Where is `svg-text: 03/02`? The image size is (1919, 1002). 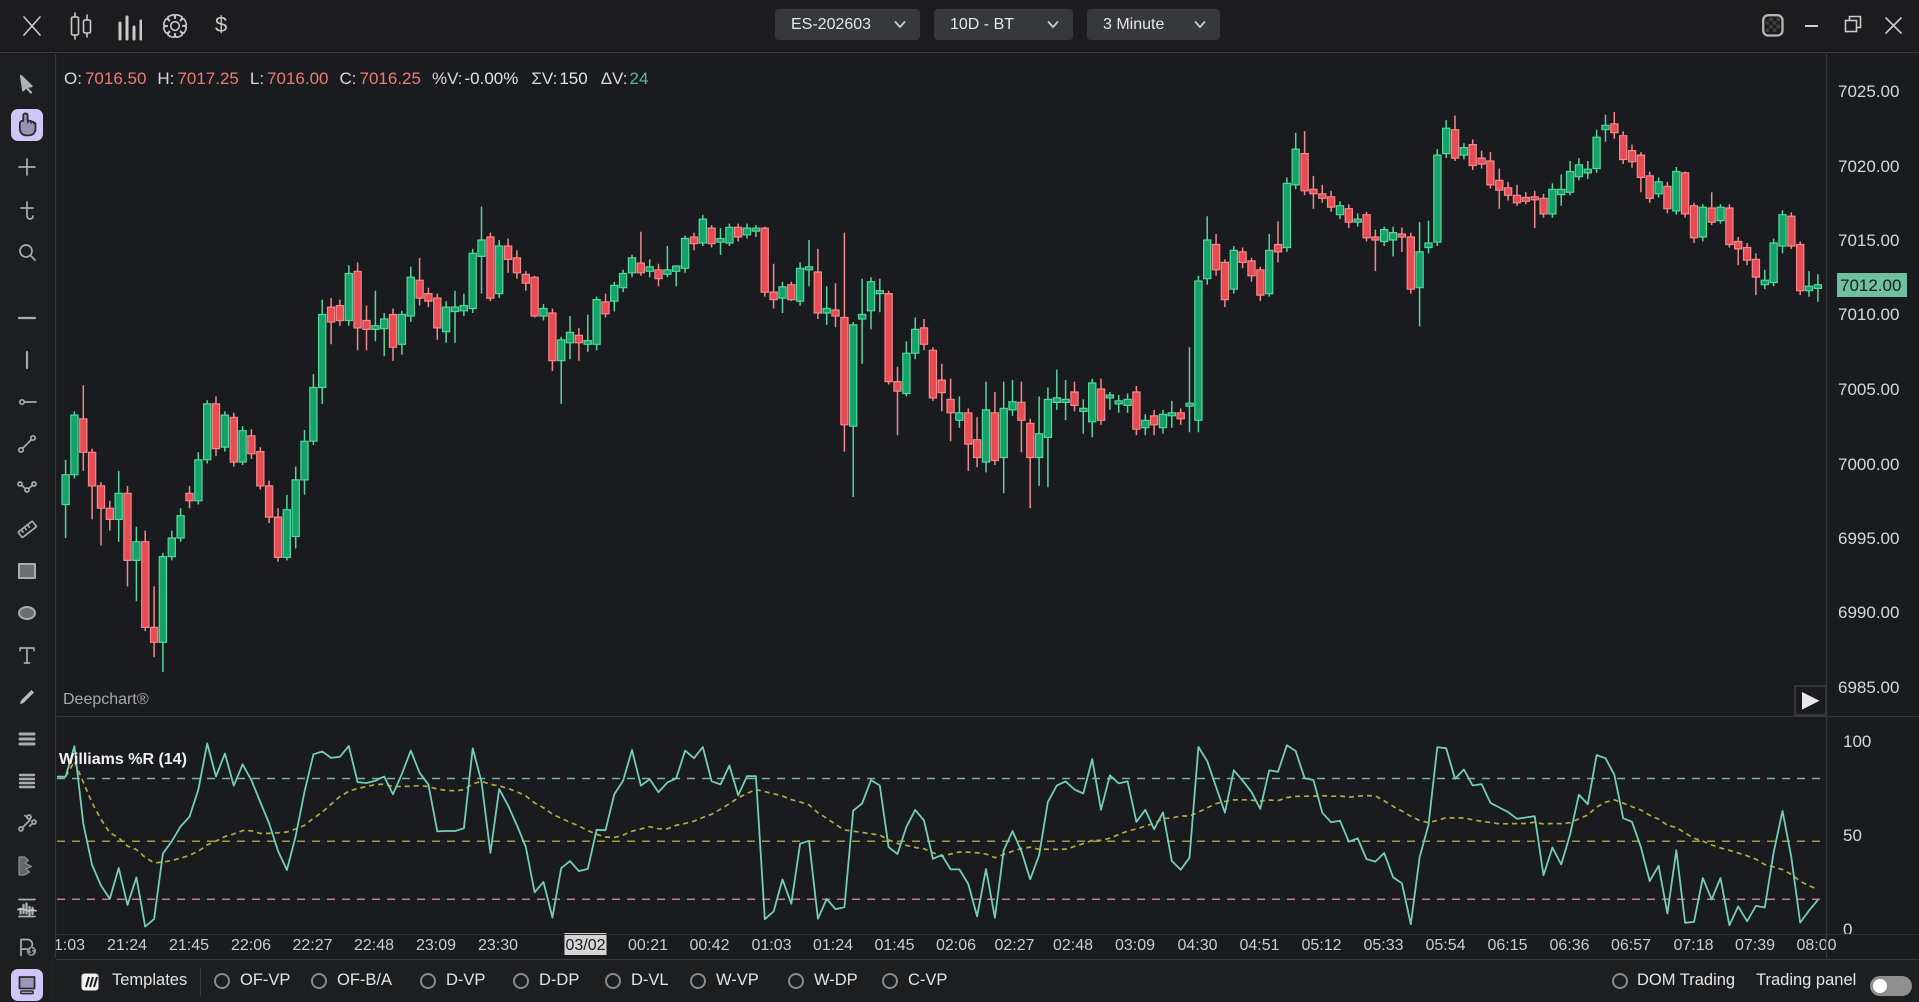
svg-text: 03/02 is located at coordinates (585, 945).